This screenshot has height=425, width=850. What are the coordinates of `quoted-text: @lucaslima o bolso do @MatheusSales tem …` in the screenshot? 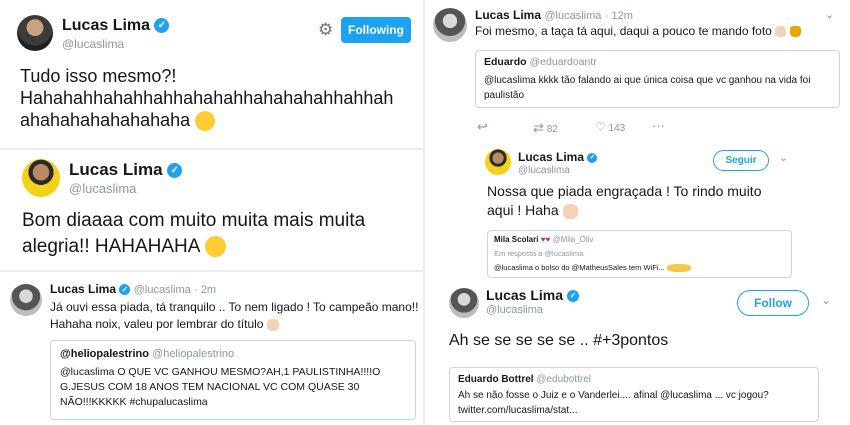 It's located at (592, 268).